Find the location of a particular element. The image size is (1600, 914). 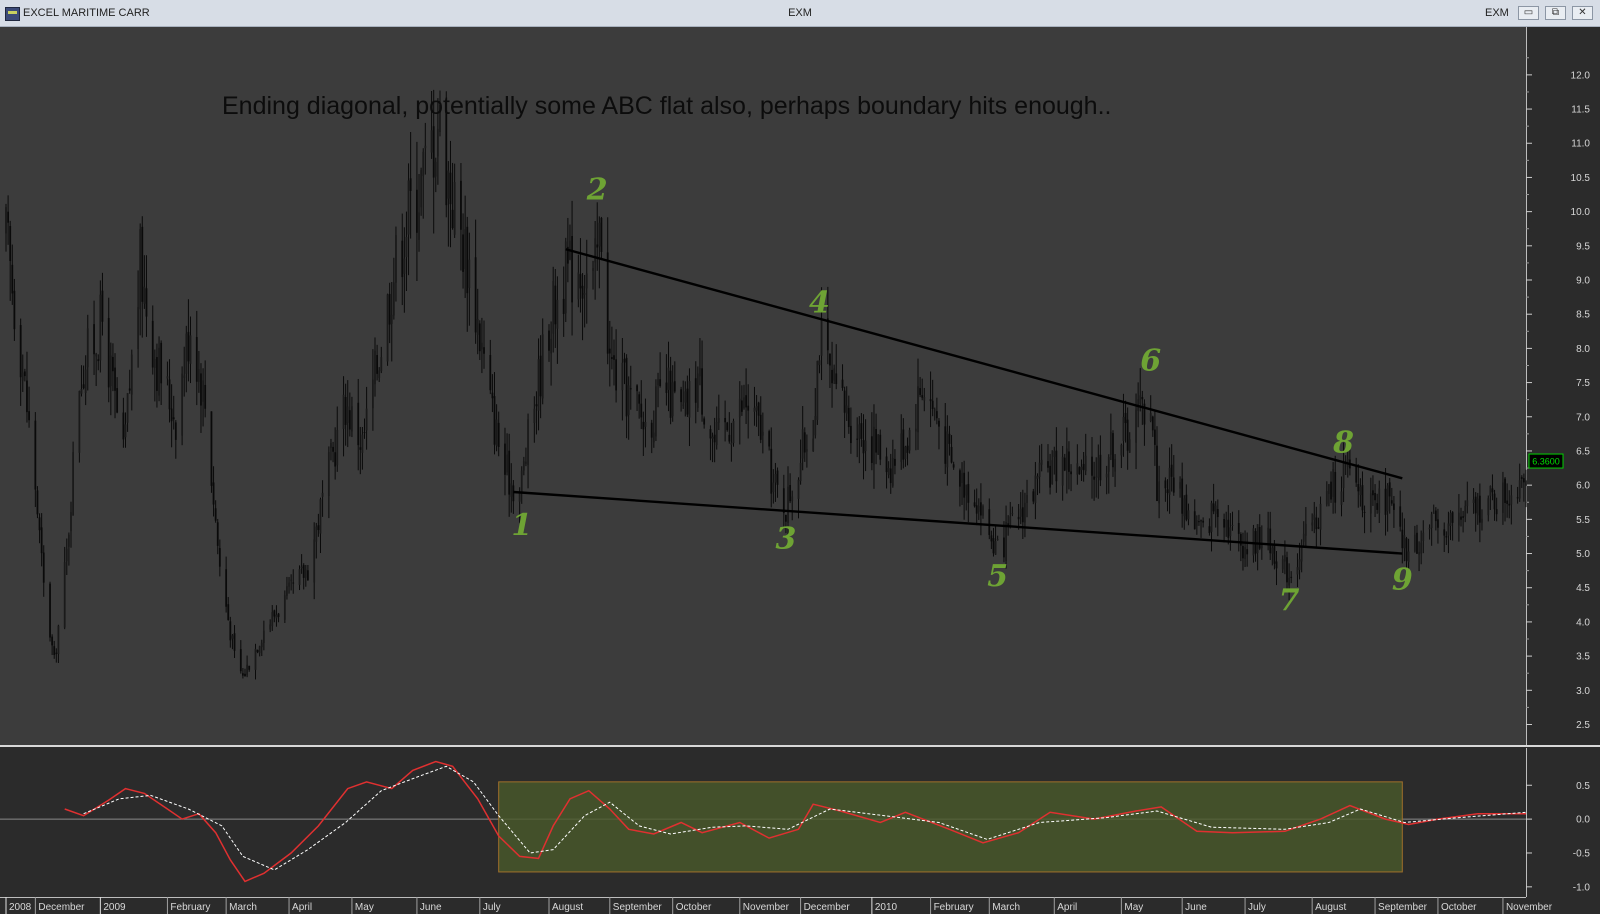

time-tick-label: 2010 is located at coordinates (886, 907).